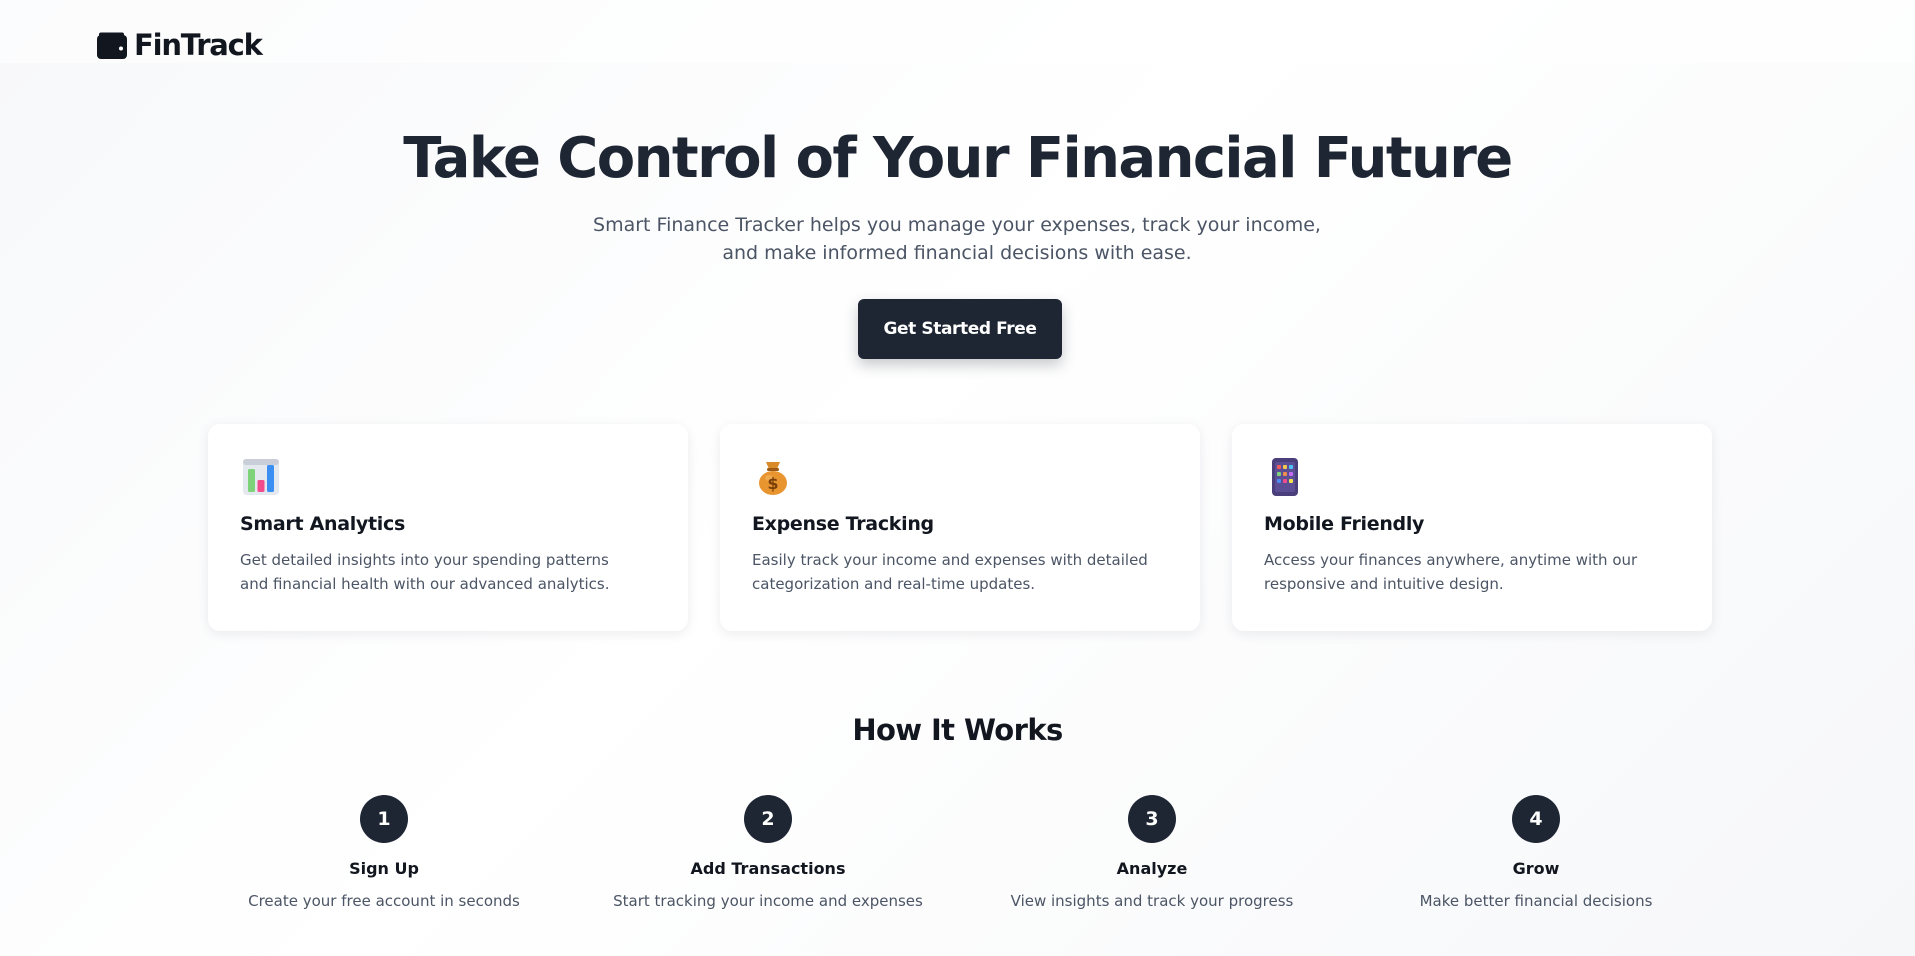 This screenshot has width=1915, height=956. I want to click on step-number-badge: 4, so click(1536, 819).